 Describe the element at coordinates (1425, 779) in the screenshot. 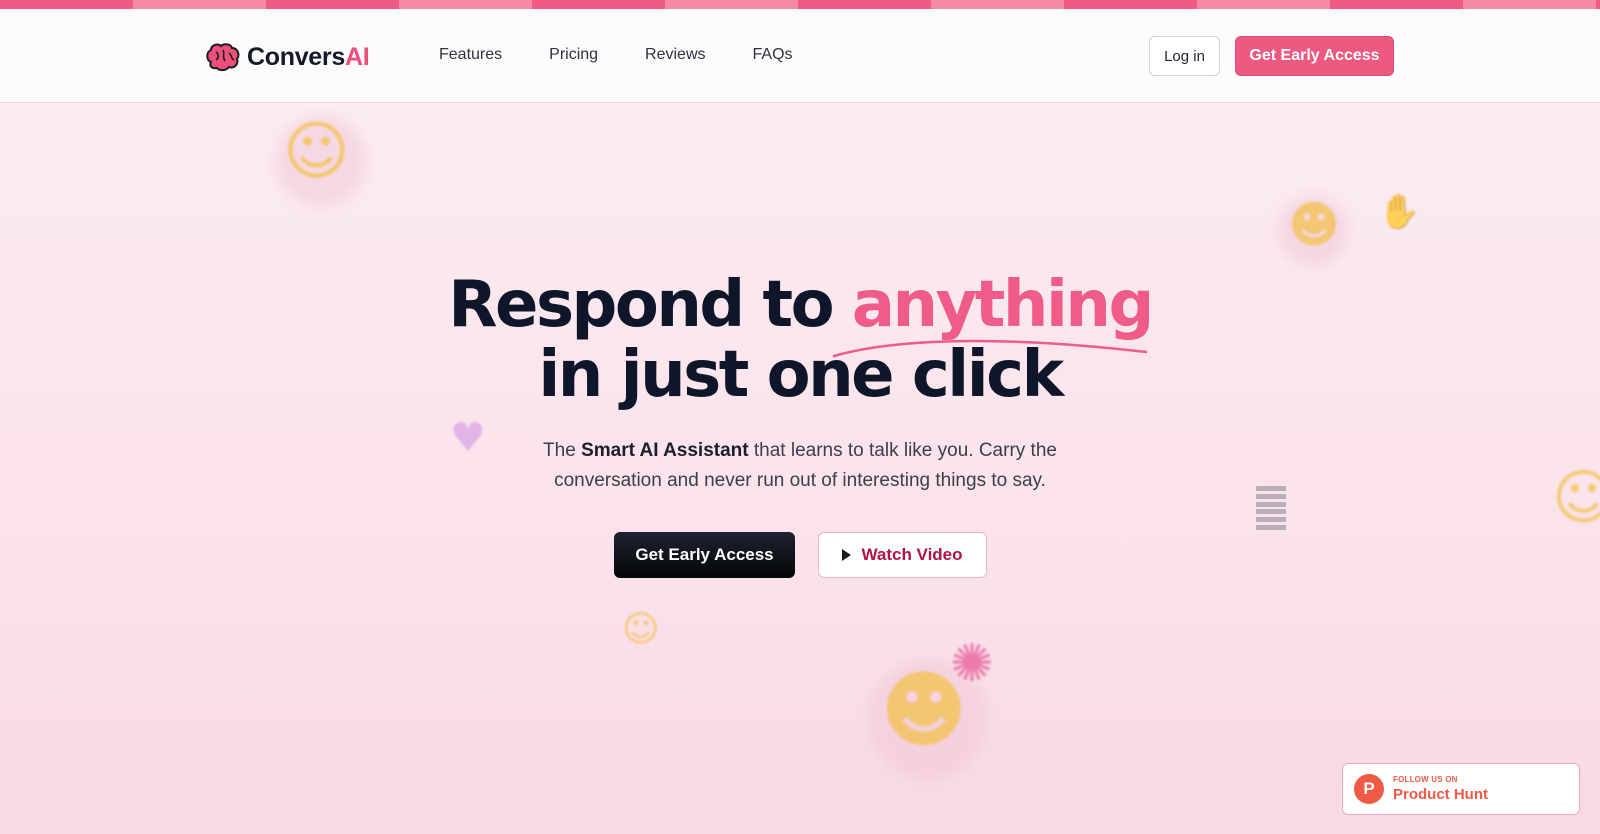

I see `product-hunt-caption: FOLLOW US ON` at that location.